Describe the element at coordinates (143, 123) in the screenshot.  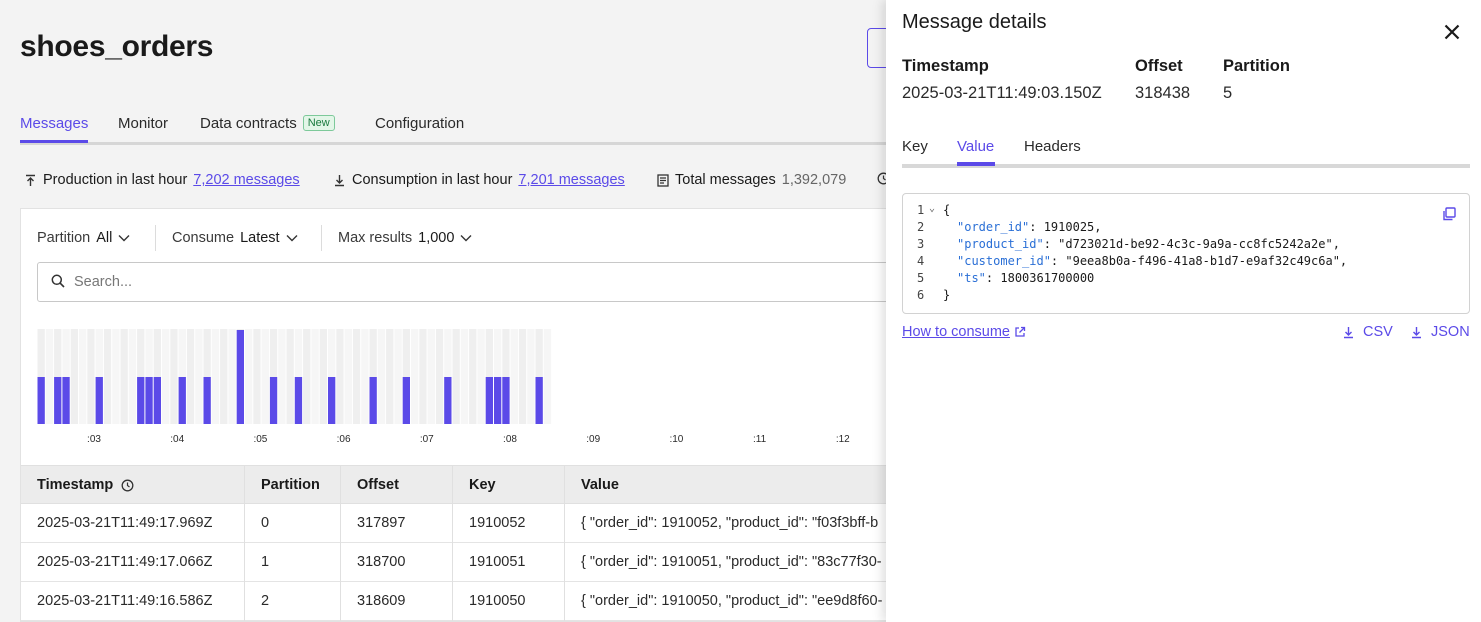
I see `tab-monitor: Monitor` at that location.